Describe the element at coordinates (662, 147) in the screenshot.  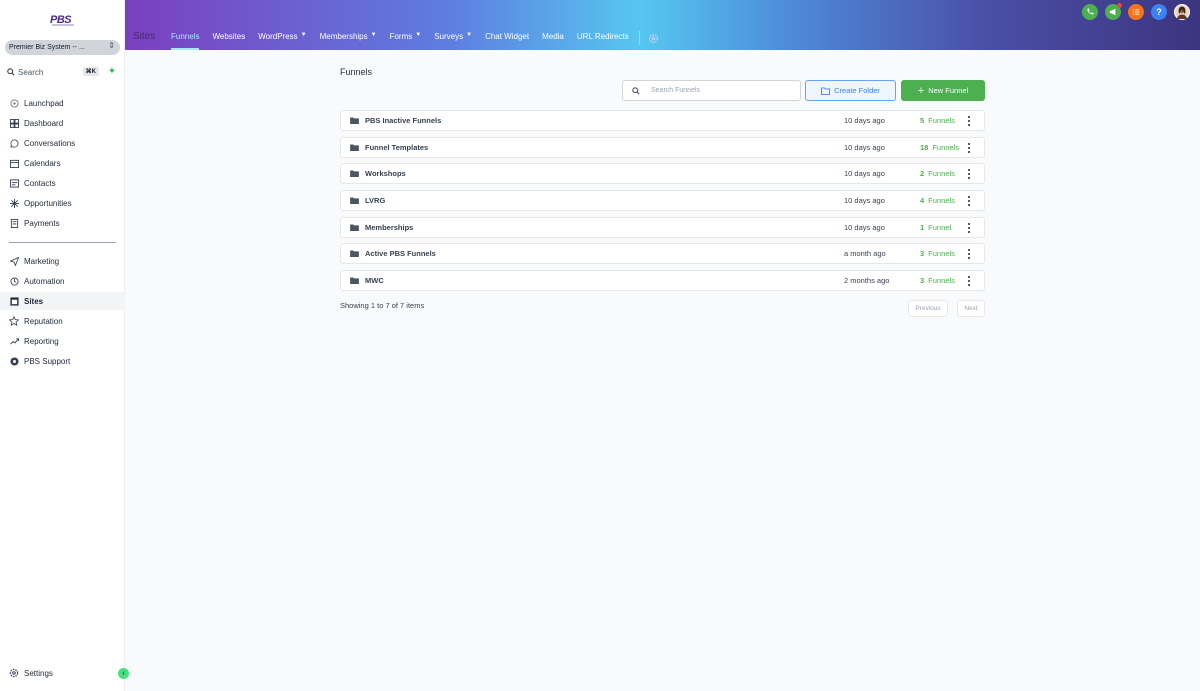
I see `table-row: Funnel Templates 10 days ago 18 Funnels` at that location.